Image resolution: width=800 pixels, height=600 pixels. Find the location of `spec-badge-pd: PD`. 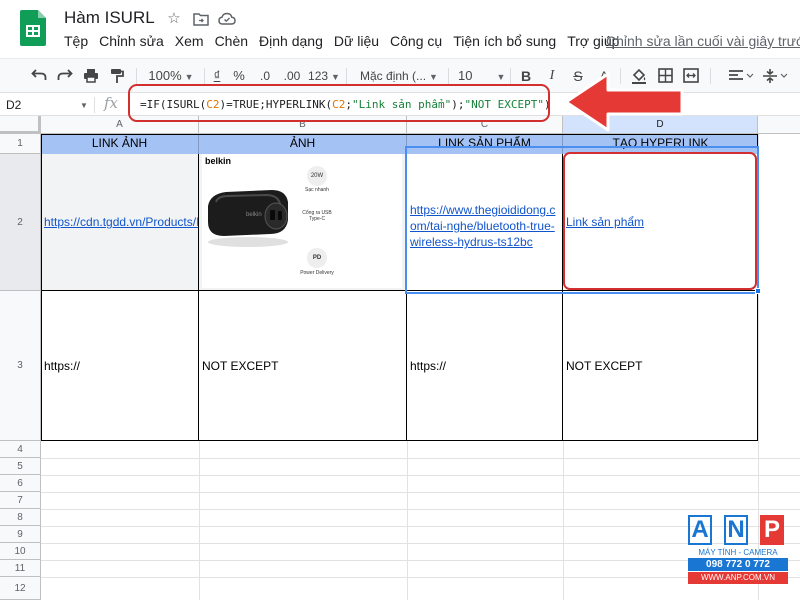

spec-badge-pd: PD is located at coordinates (317, 258).